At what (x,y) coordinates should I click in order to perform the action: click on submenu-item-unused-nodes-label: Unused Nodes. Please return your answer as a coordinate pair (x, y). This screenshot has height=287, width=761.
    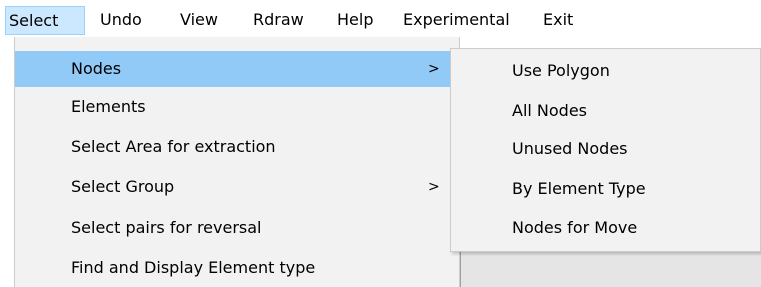
    Looking at the image, I should click on (570, 148).